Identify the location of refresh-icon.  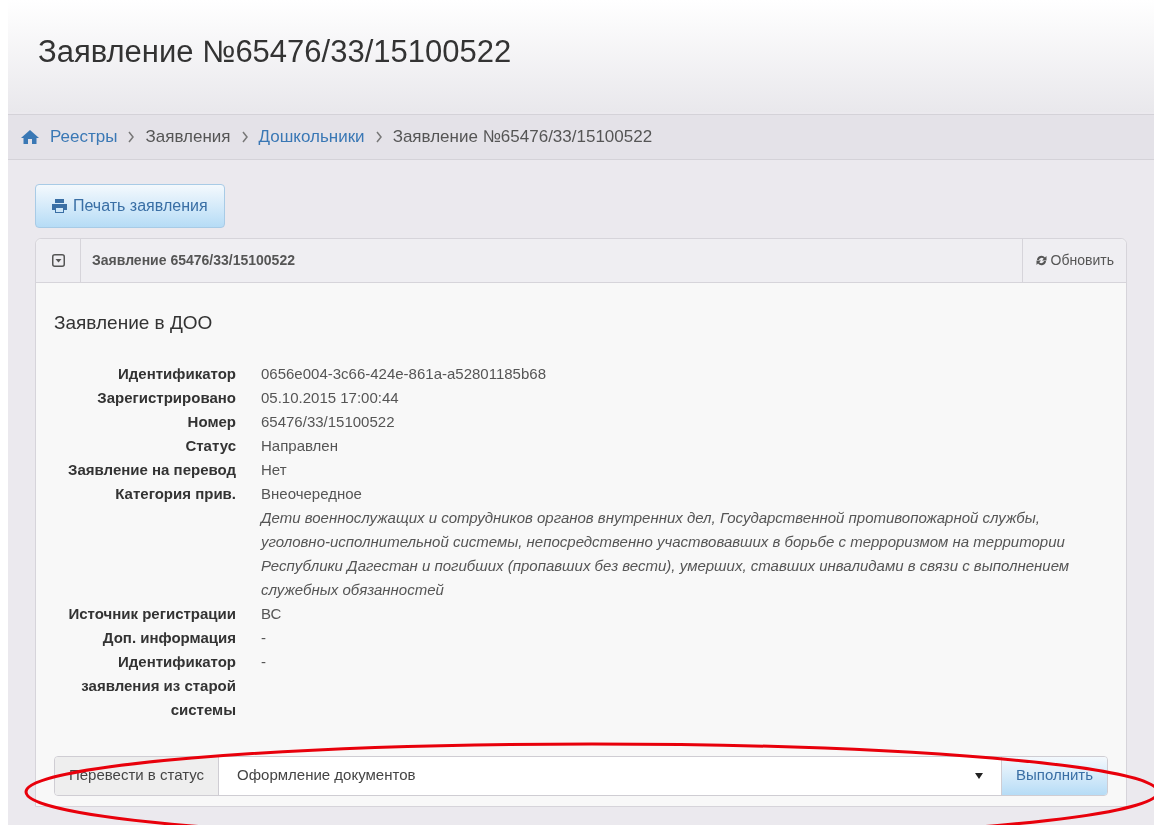
(1041, 260).